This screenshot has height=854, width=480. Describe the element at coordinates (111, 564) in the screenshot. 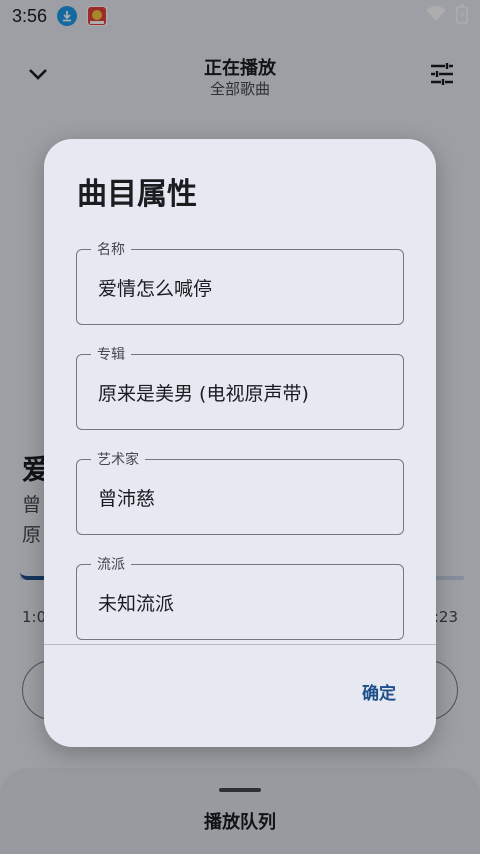

I see `field-label: 流派` at that location.